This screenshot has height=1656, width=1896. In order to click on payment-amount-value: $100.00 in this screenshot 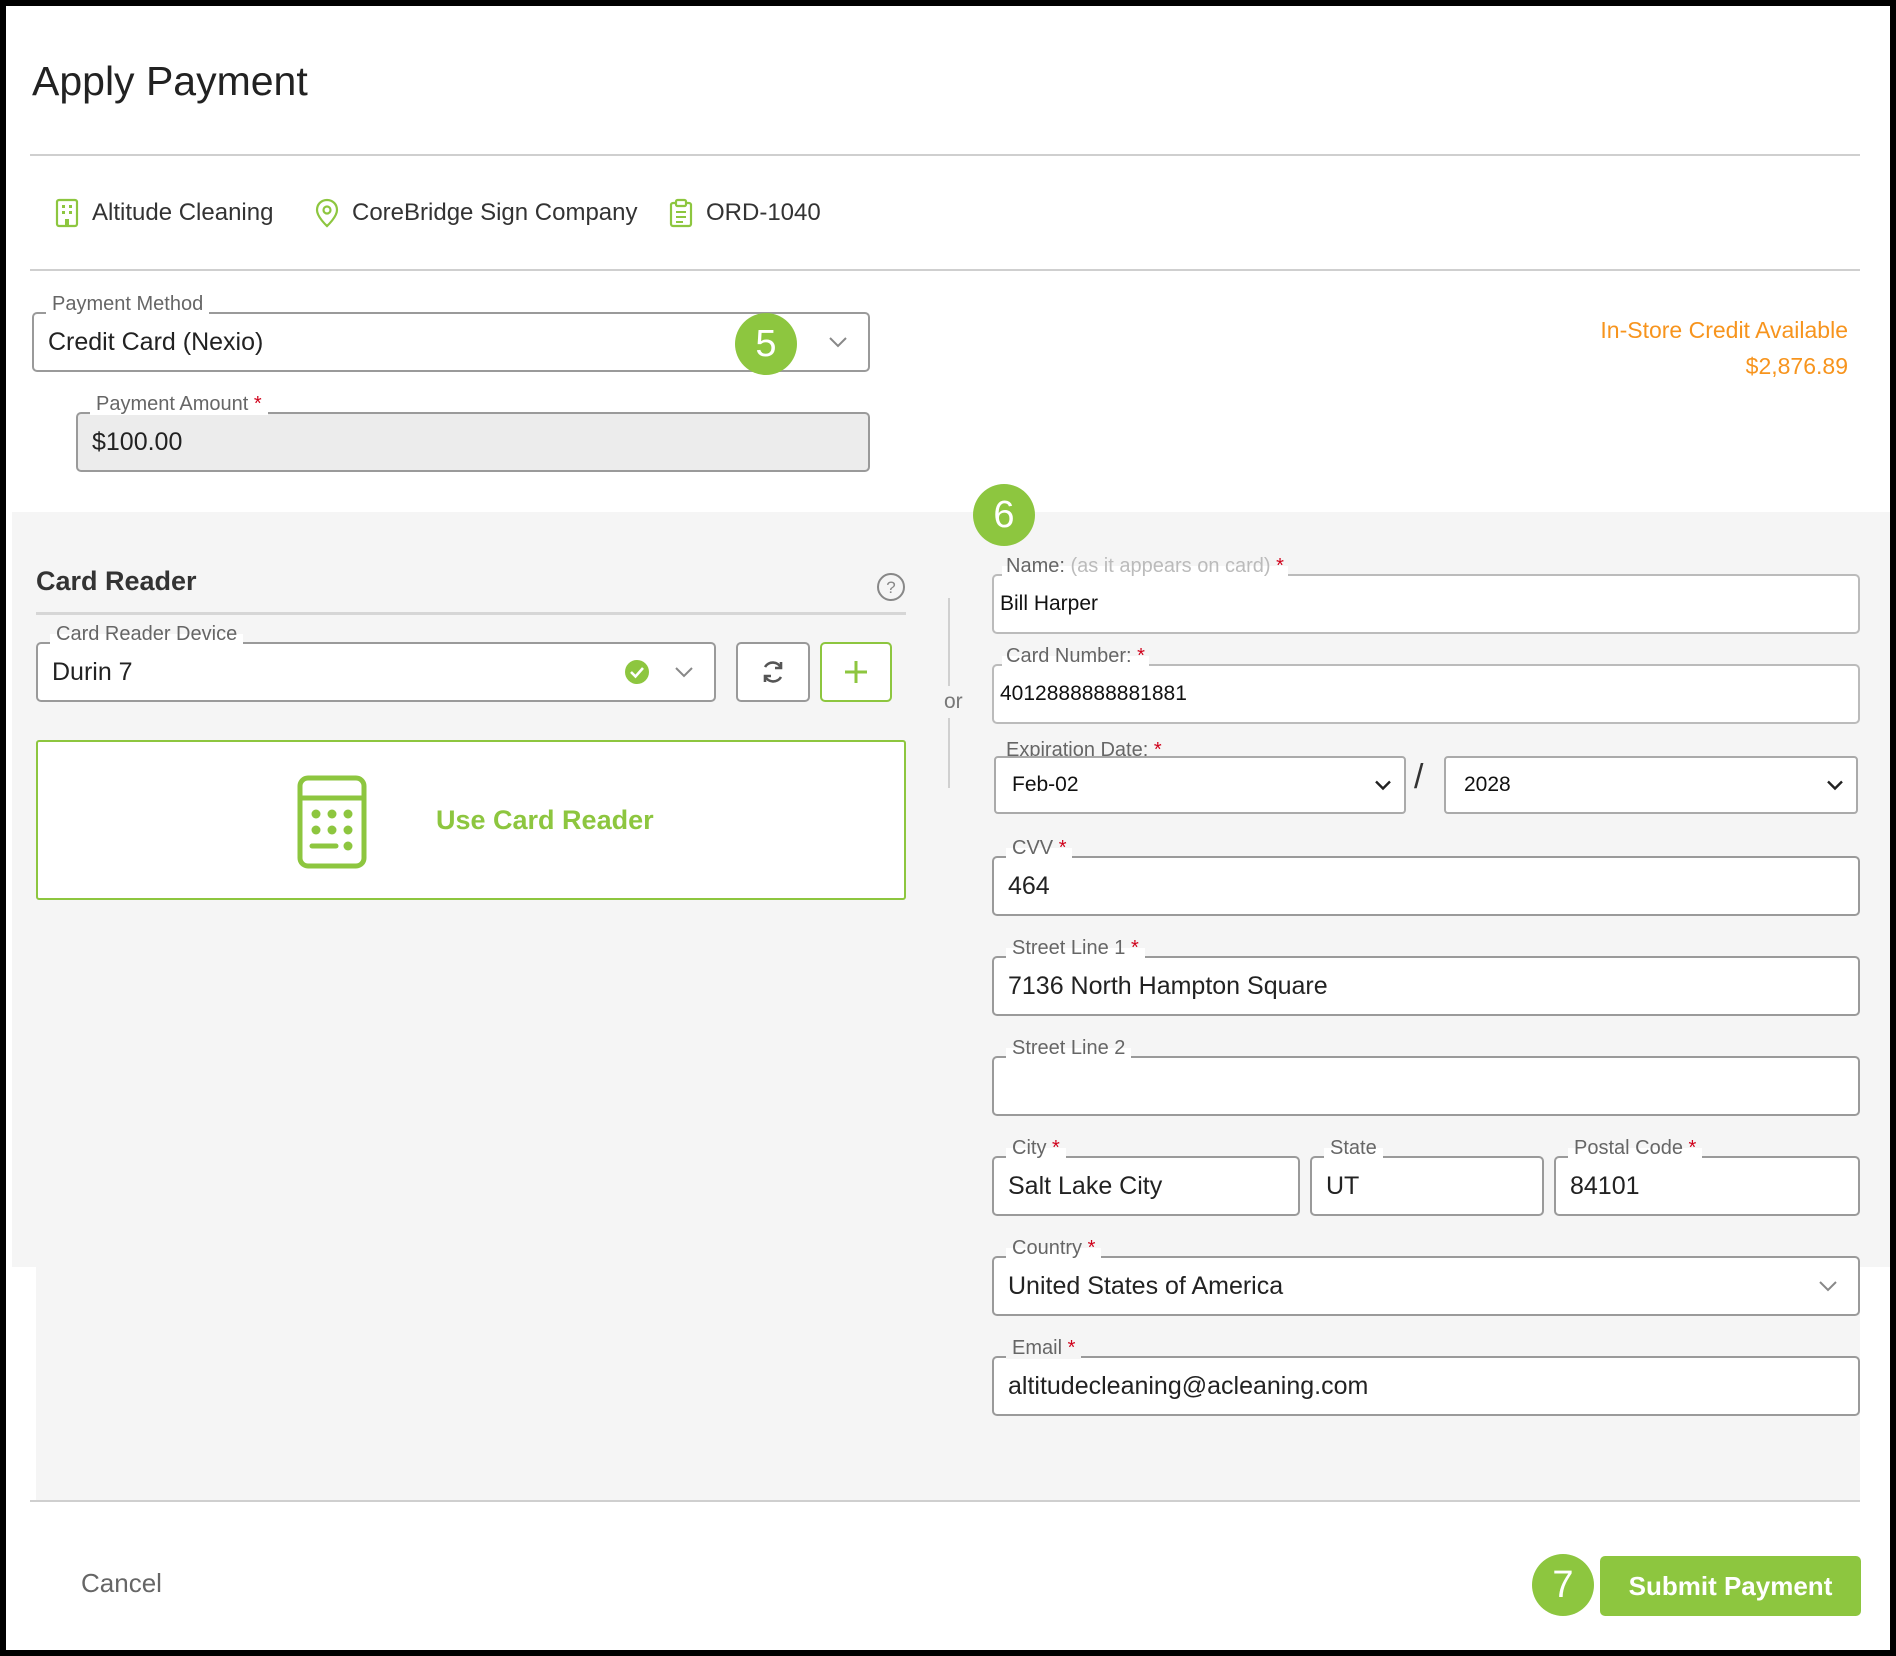, I will do `click(137, 441)`.